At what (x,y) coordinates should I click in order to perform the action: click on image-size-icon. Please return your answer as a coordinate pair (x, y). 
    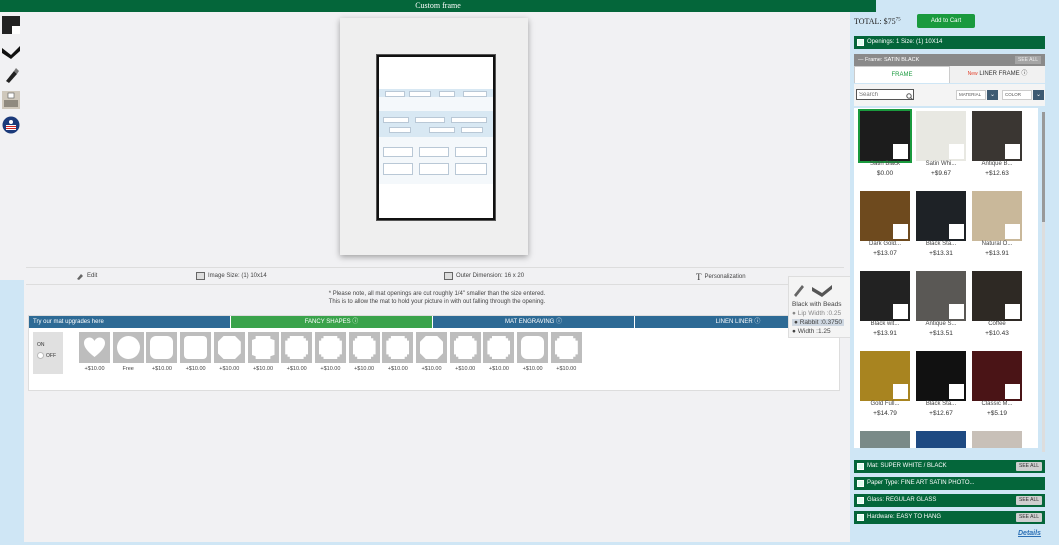
    Looking at the image, I should click on (200, 276).